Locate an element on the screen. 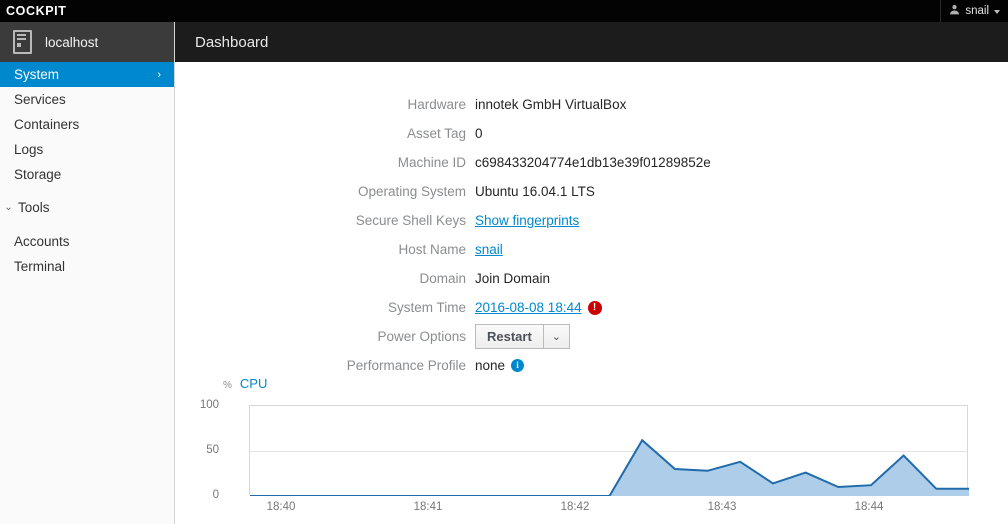 The image size is (1008, 524). row-label: Host Name is located at coordinates (432, 249).